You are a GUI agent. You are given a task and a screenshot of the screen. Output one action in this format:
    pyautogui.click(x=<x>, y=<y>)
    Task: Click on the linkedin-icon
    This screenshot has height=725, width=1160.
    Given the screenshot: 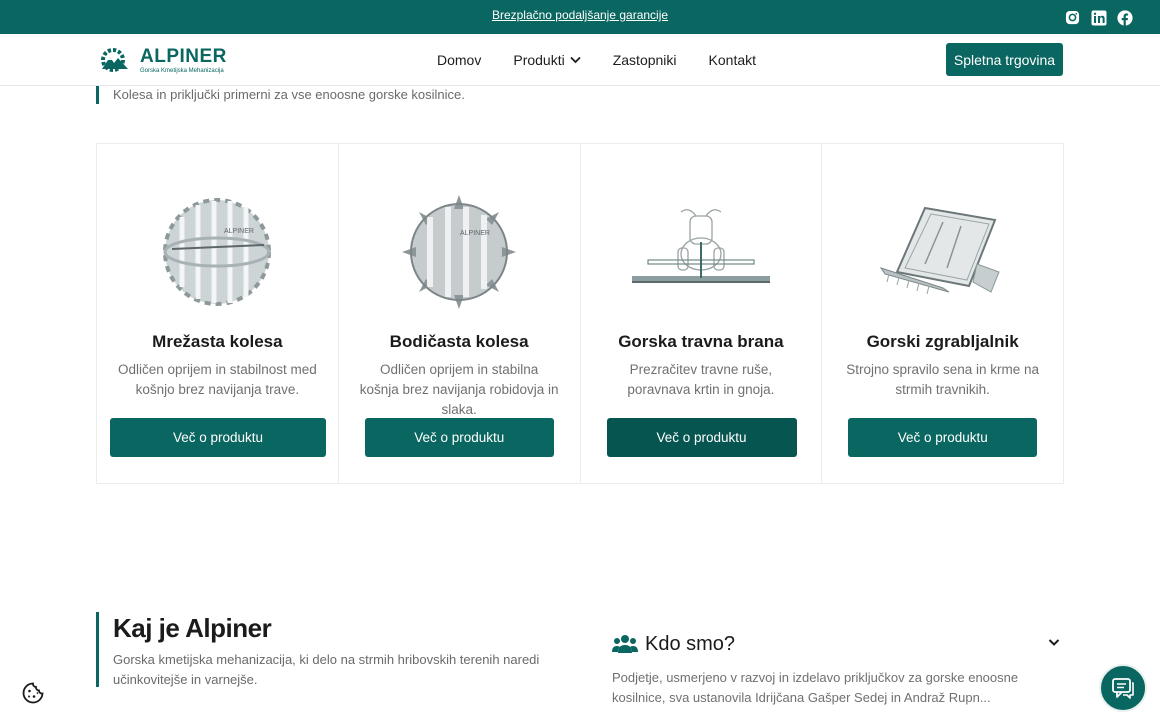 What is the action you would take?
    pyautogui.click(x=1098, y=17)
    